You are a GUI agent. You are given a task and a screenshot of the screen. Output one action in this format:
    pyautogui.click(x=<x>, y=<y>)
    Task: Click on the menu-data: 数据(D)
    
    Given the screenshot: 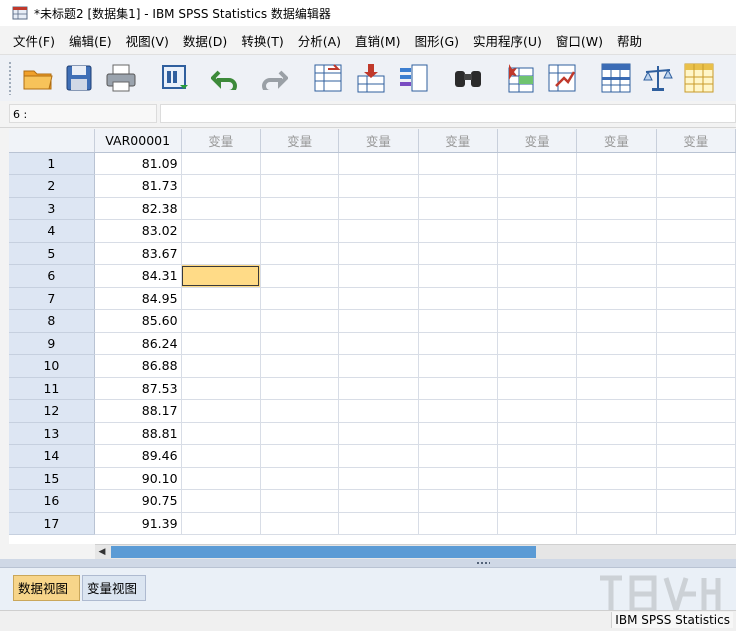 What is the action you would take?
    pyautogui.click(x=206, y=40)
    